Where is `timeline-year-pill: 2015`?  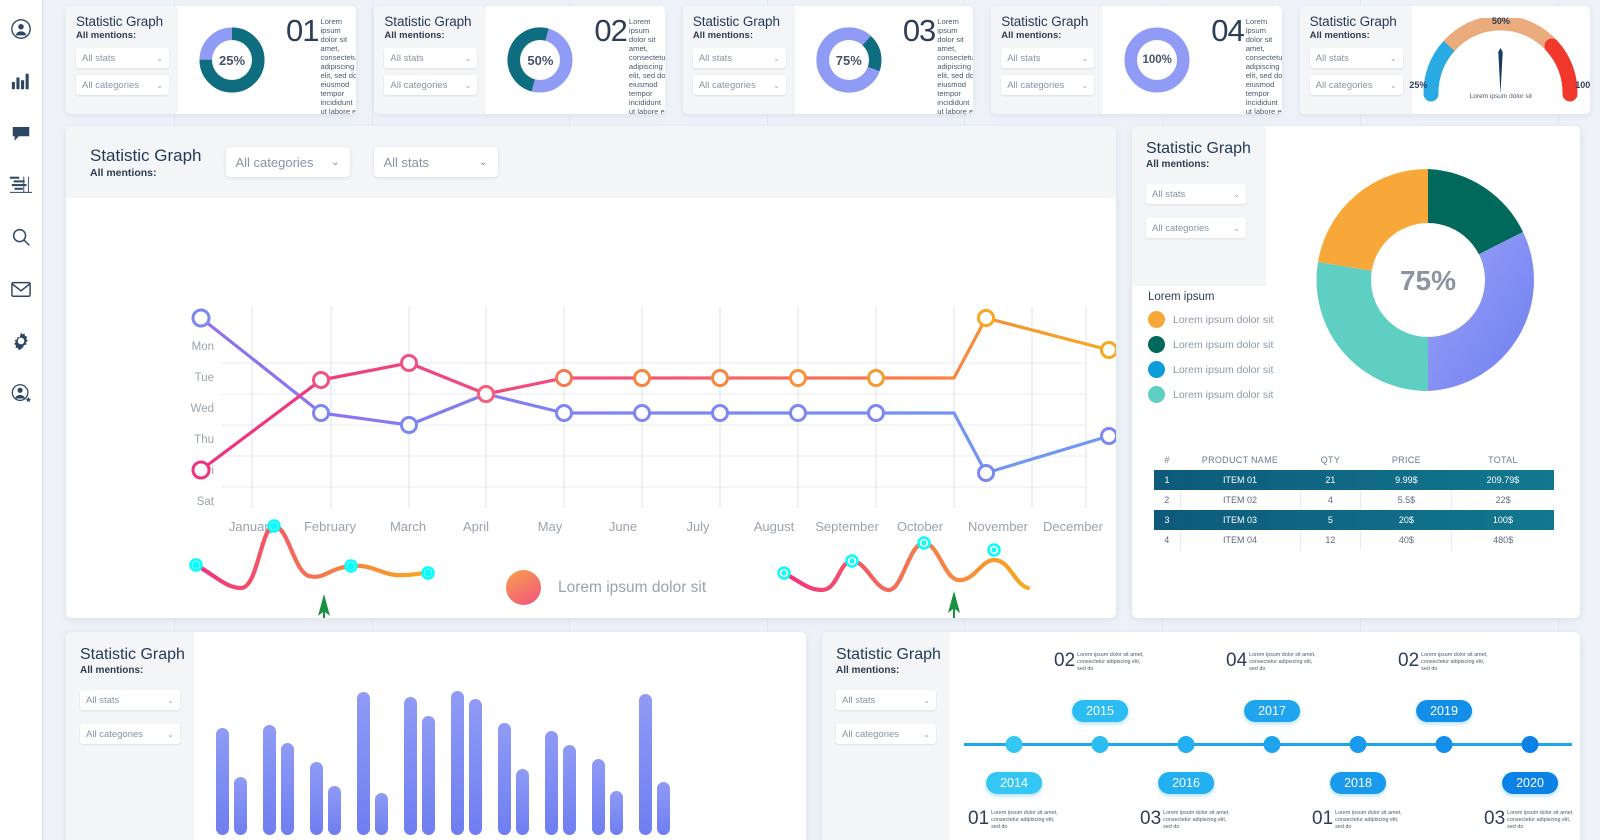
timeline-year-pill: 2015 is located at coordinates (1100, 711).